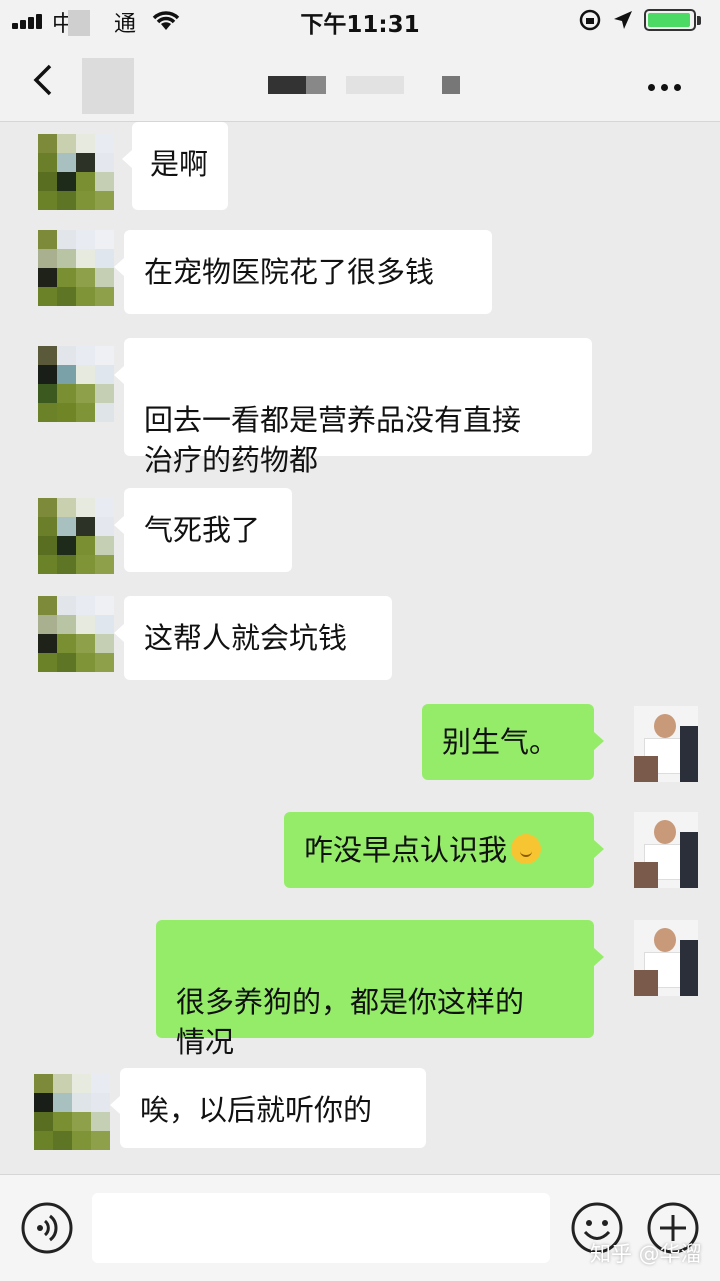 Image resolution: width=720 pixels, height=1281 pixels. I want to click on message-text: 是啊, so click(179, 164).